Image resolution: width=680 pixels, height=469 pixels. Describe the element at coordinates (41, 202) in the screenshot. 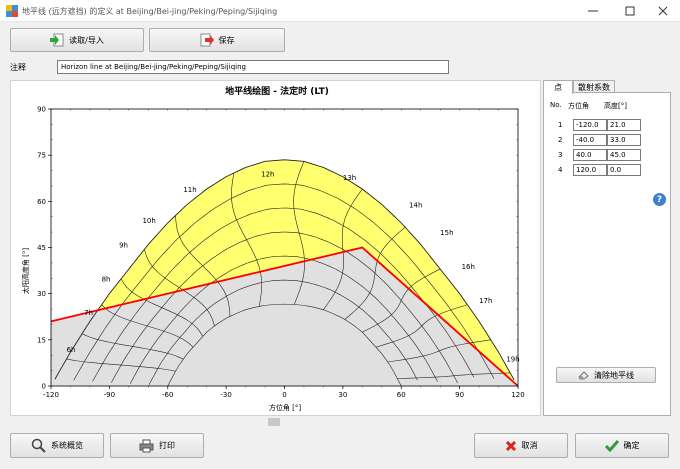

I see `y-tick-label: 60` at that location.